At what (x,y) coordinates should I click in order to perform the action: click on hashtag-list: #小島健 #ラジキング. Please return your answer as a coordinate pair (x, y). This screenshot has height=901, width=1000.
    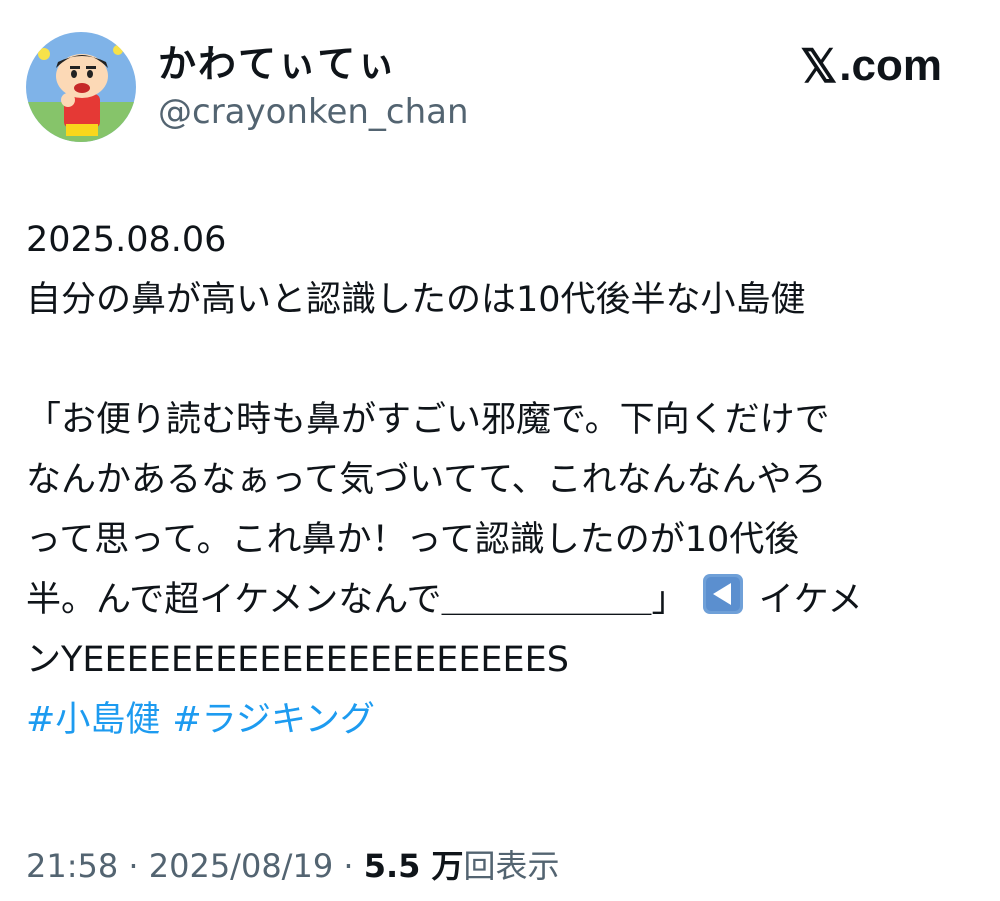
    Looking at the image, I should click on (501, 720).